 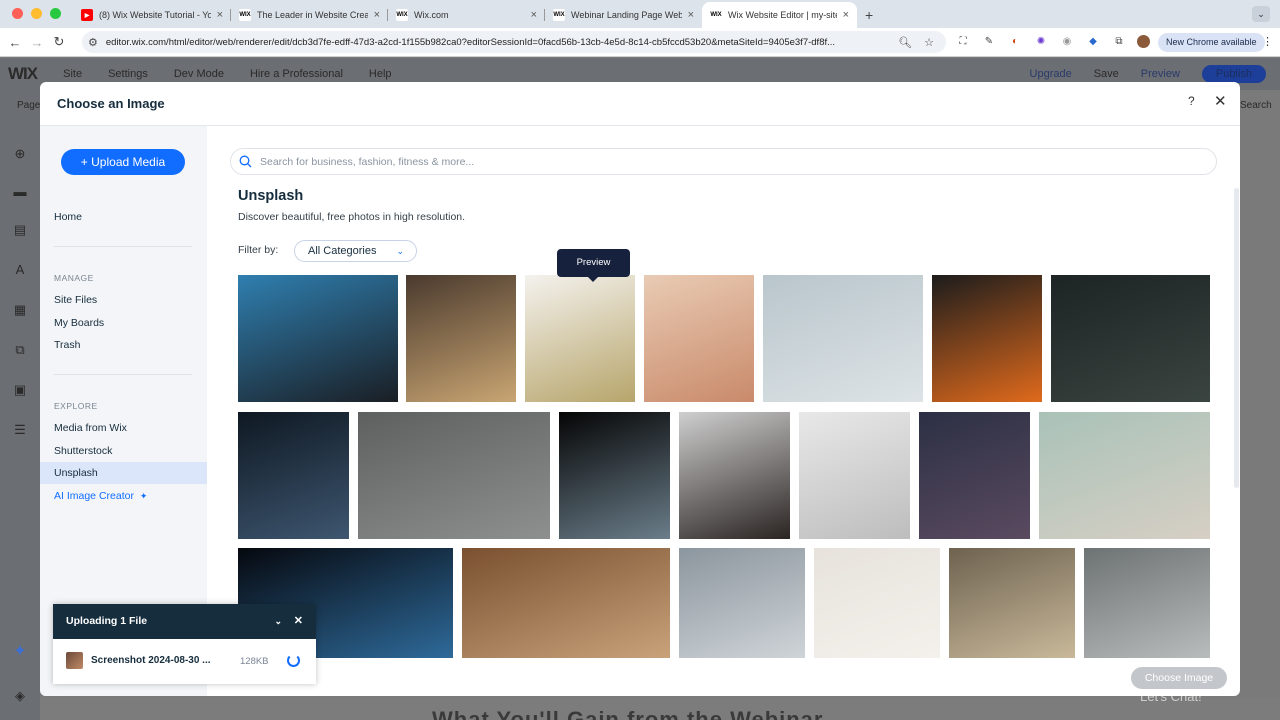 What do you see at coordinates (79, 323) in the screenshot?
I see `sidebar-item-my-boards: My Boards` at bounding box center [79, 323].